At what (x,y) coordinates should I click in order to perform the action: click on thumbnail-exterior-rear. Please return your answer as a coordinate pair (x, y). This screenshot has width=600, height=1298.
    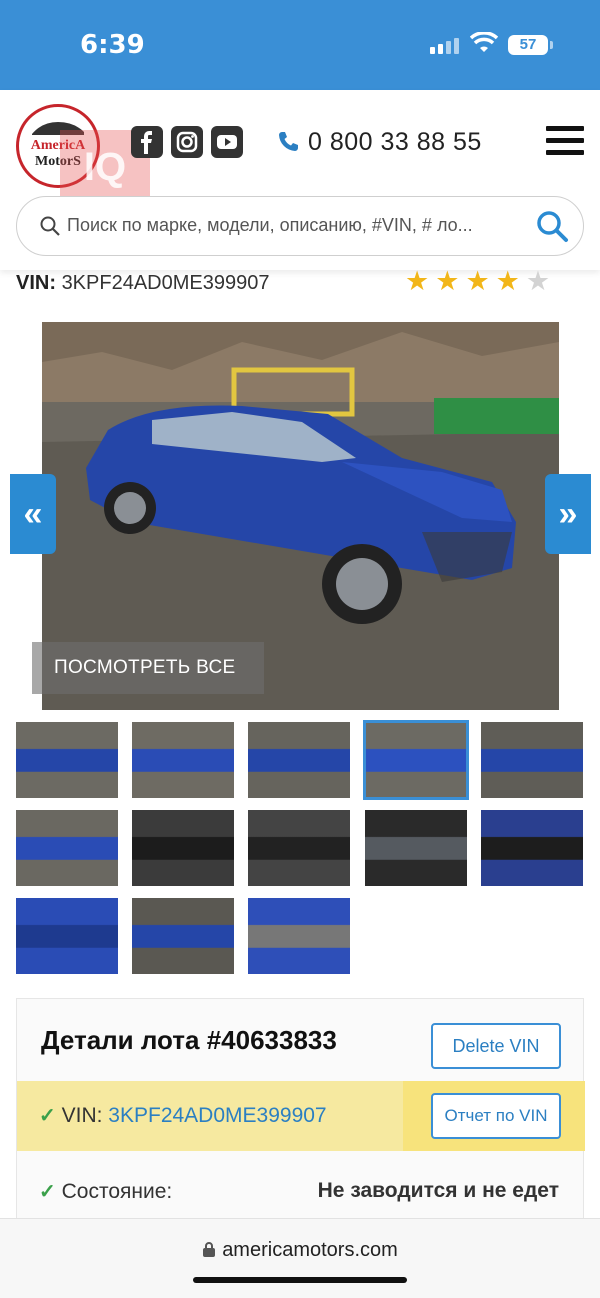
    Looking at the image, I should click on (67, 848).